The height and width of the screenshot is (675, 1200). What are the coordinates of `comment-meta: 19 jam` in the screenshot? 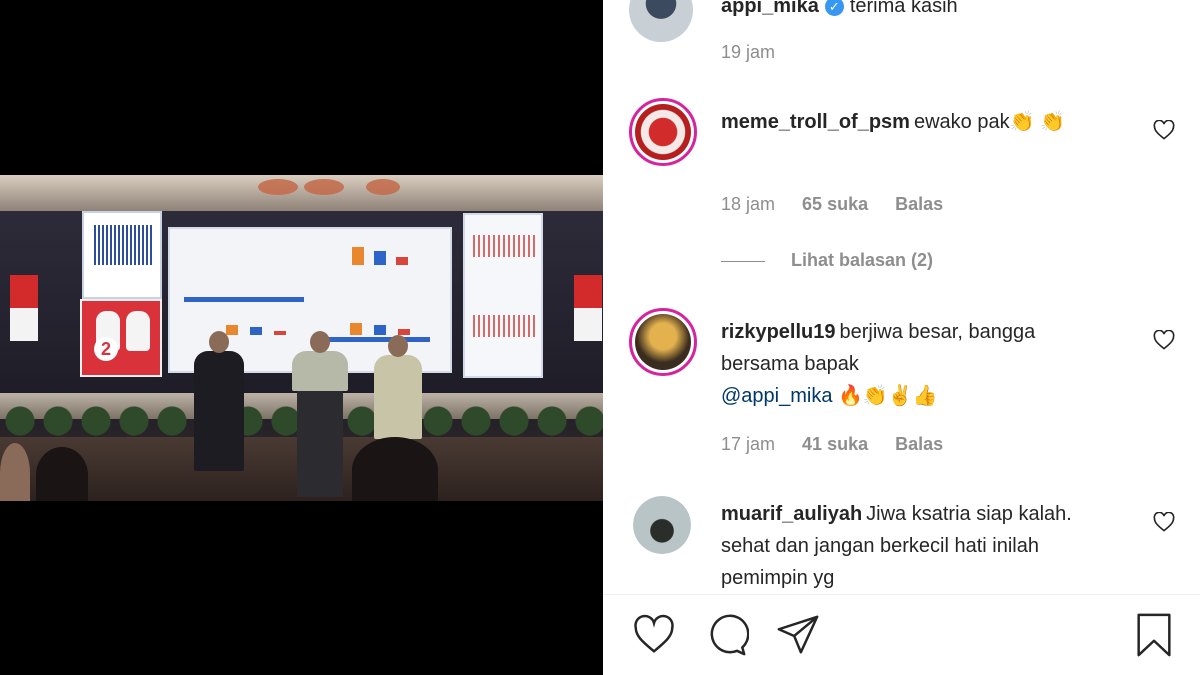 It's located at (759, 52).